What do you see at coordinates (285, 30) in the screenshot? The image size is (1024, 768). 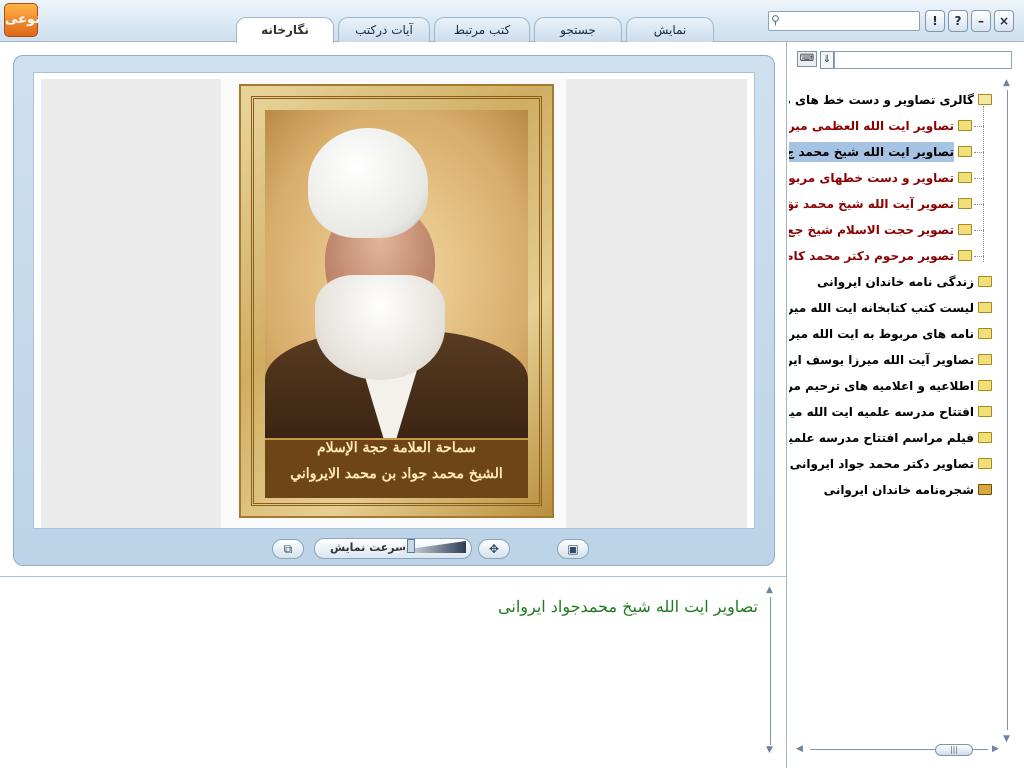 I see `tab-gallery: نگارخانه` at bounding box center [285, 30].